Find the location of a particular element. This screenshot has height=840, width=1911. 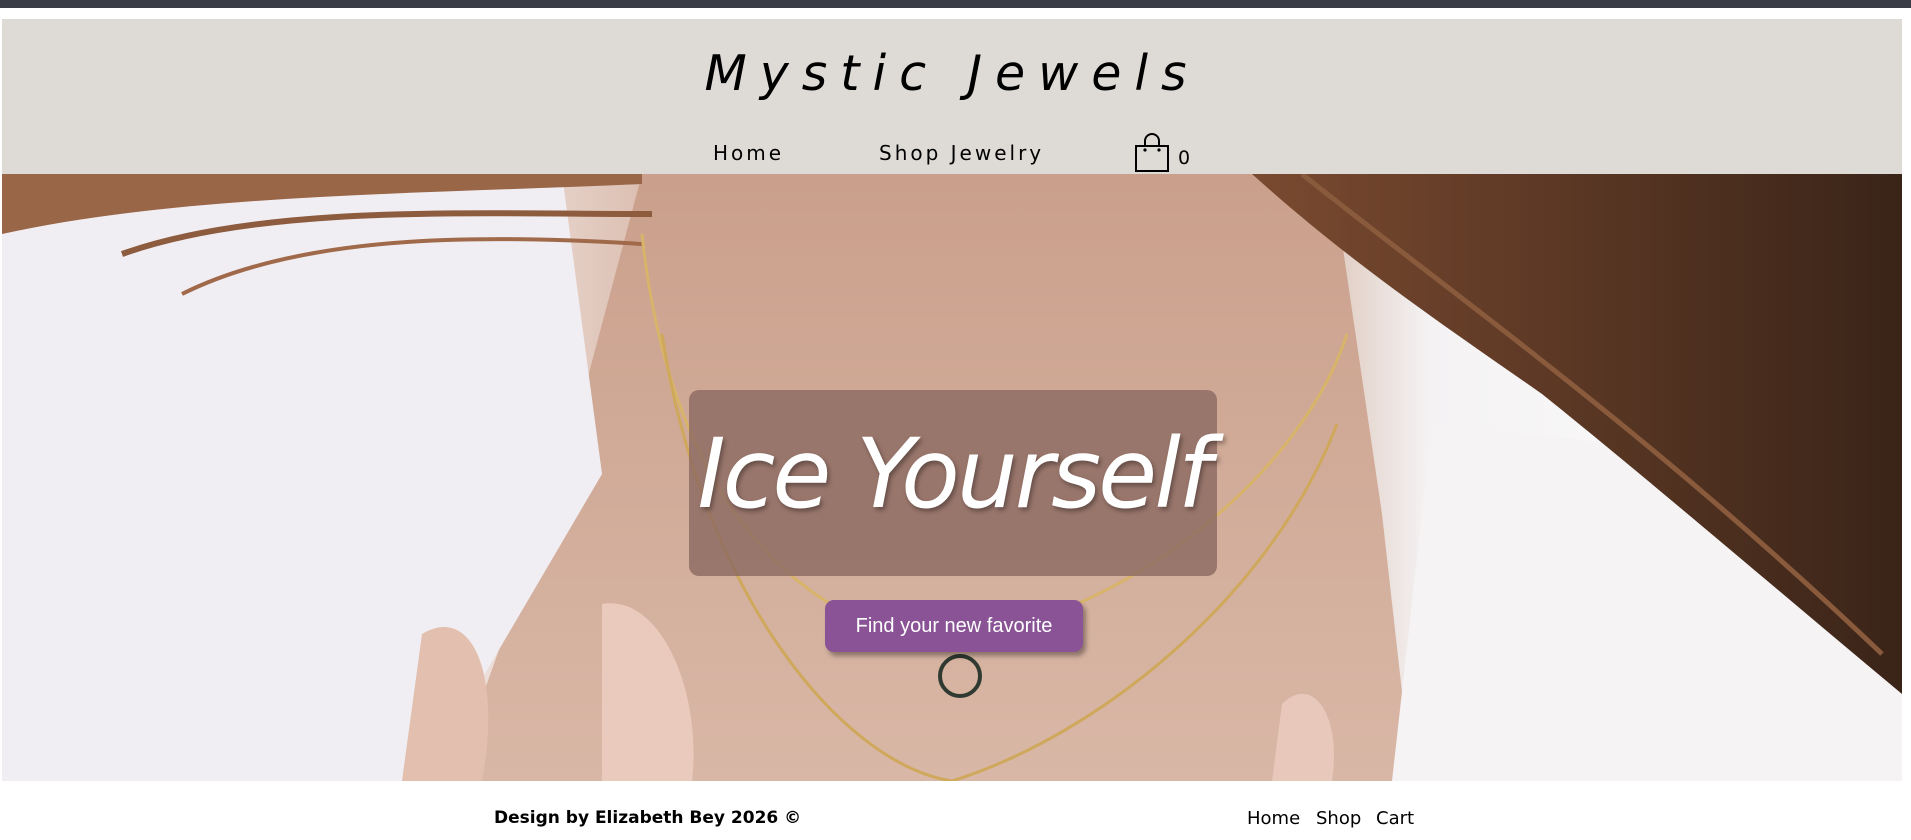

footer-shop-link: Shop is located at coordinates (1338, 818).